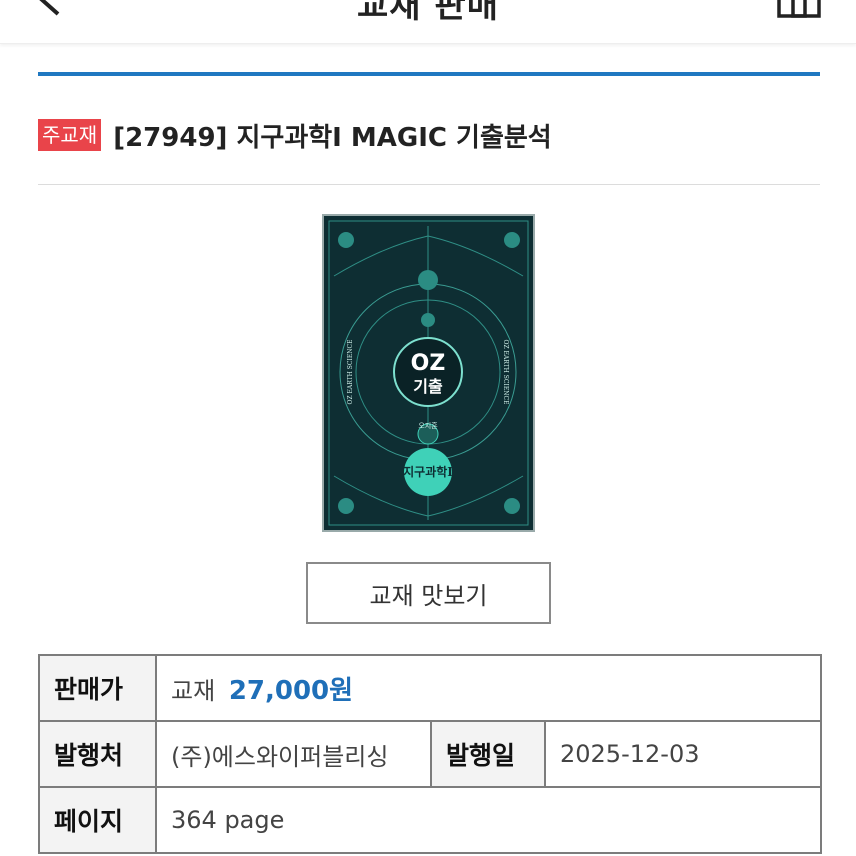 The width and height of the screenshot is (856, 856). Describe the element at coordinates (429, 74) in the screenshot. I see `section-divider` at that location.